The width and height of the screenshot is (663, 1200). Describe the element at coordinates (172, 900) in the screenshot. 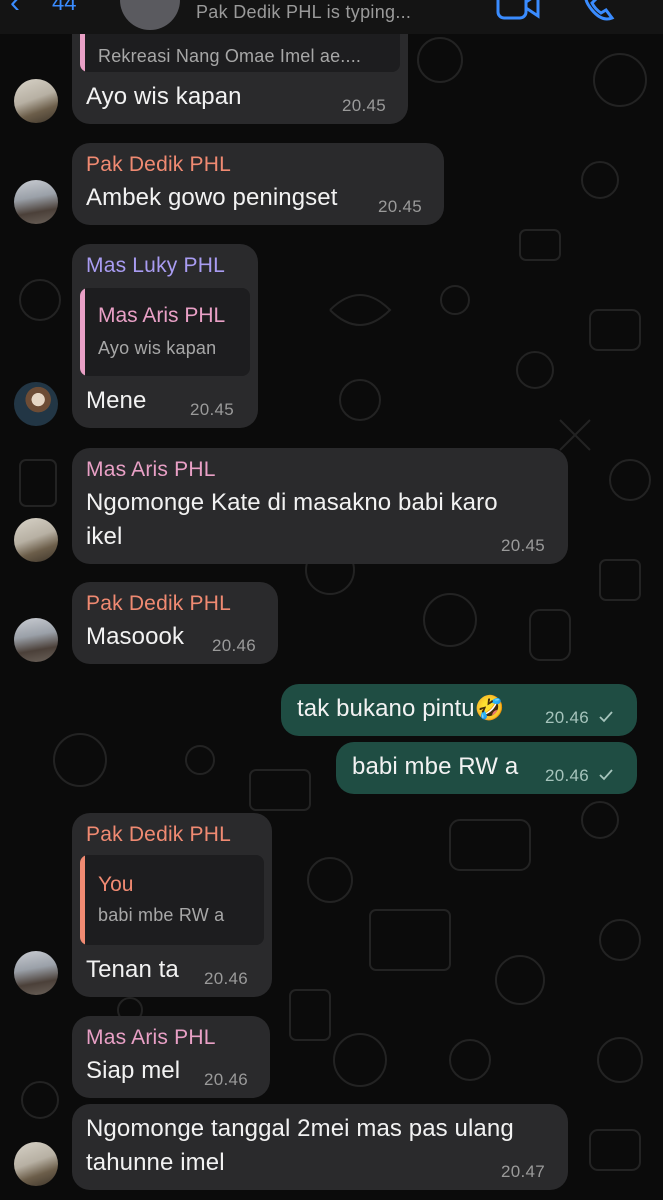

I see `quoted-message: You babi mbe RW a` at that location.